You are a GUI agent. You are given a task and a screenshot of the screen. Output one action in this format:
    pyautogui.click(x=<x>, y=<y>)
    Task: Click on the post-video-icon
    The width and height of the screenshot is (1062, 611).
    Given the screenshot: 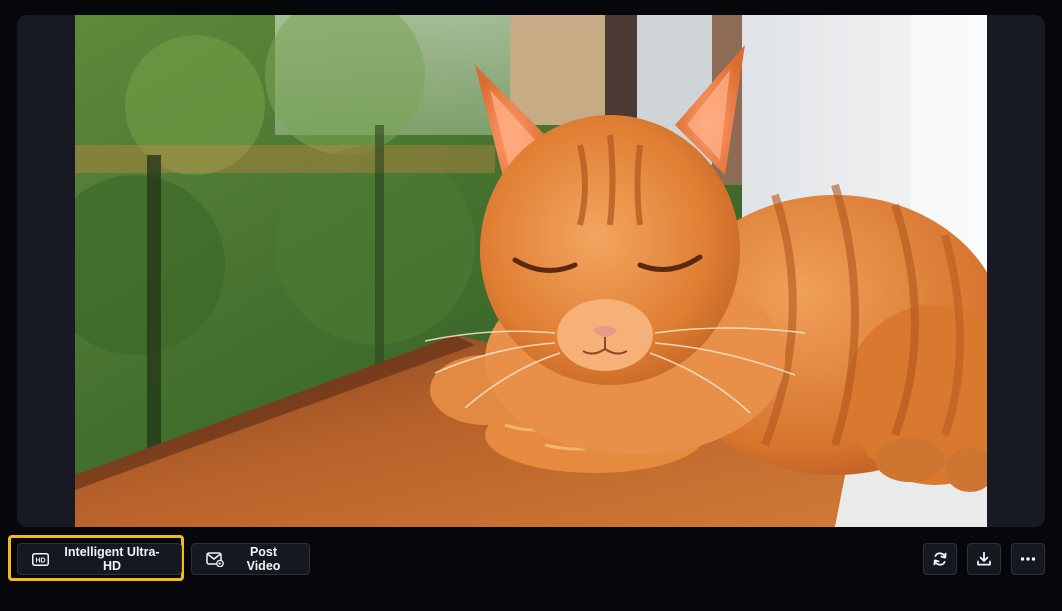 What is the action you would take?
    pyautogui.click(x=215, y=559)
    